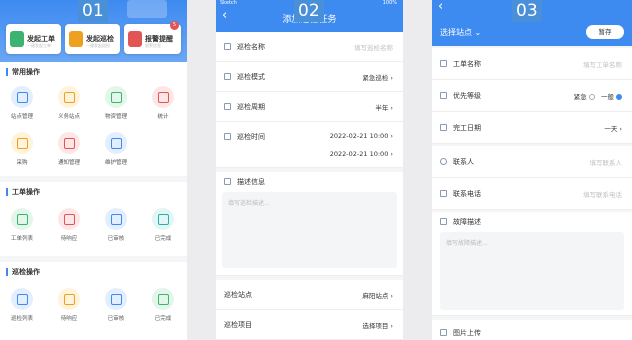  What do you see at coordinates (443, 63) in the screenshot?
I see `document-icon` at bounding box center [443, 63].